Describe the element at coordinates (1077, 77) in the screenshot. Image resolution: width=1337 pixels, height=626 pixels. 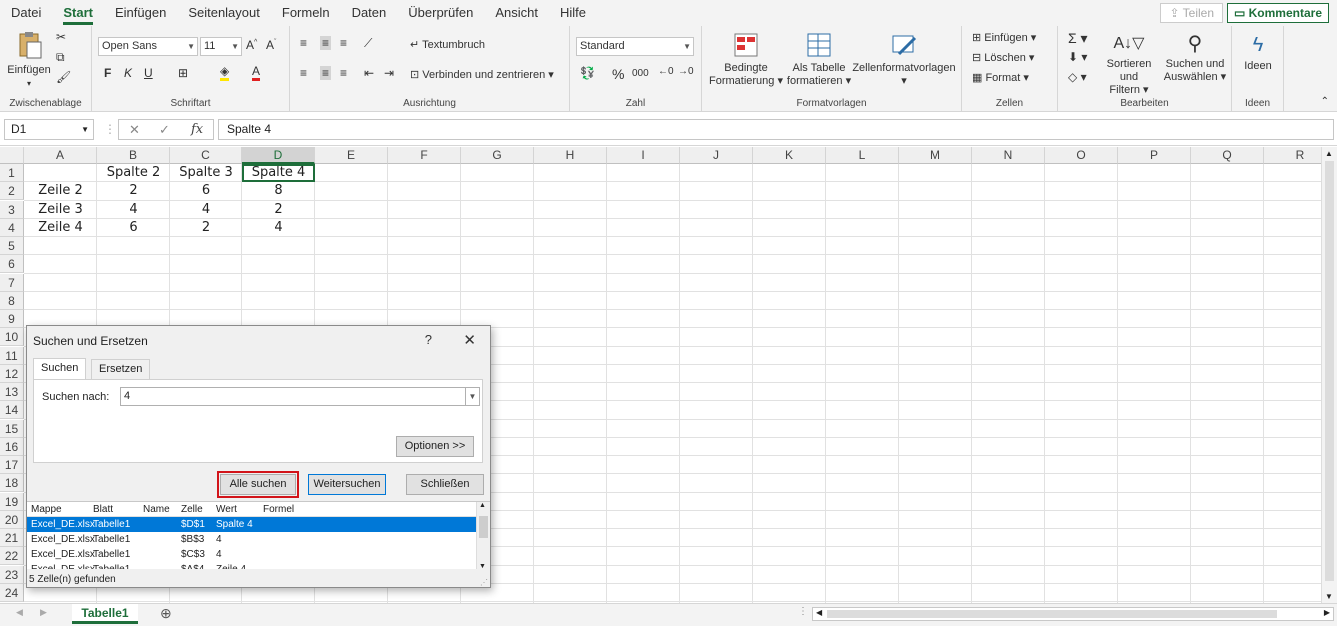
I see `clear-icon: ◇ ▾` at that location.